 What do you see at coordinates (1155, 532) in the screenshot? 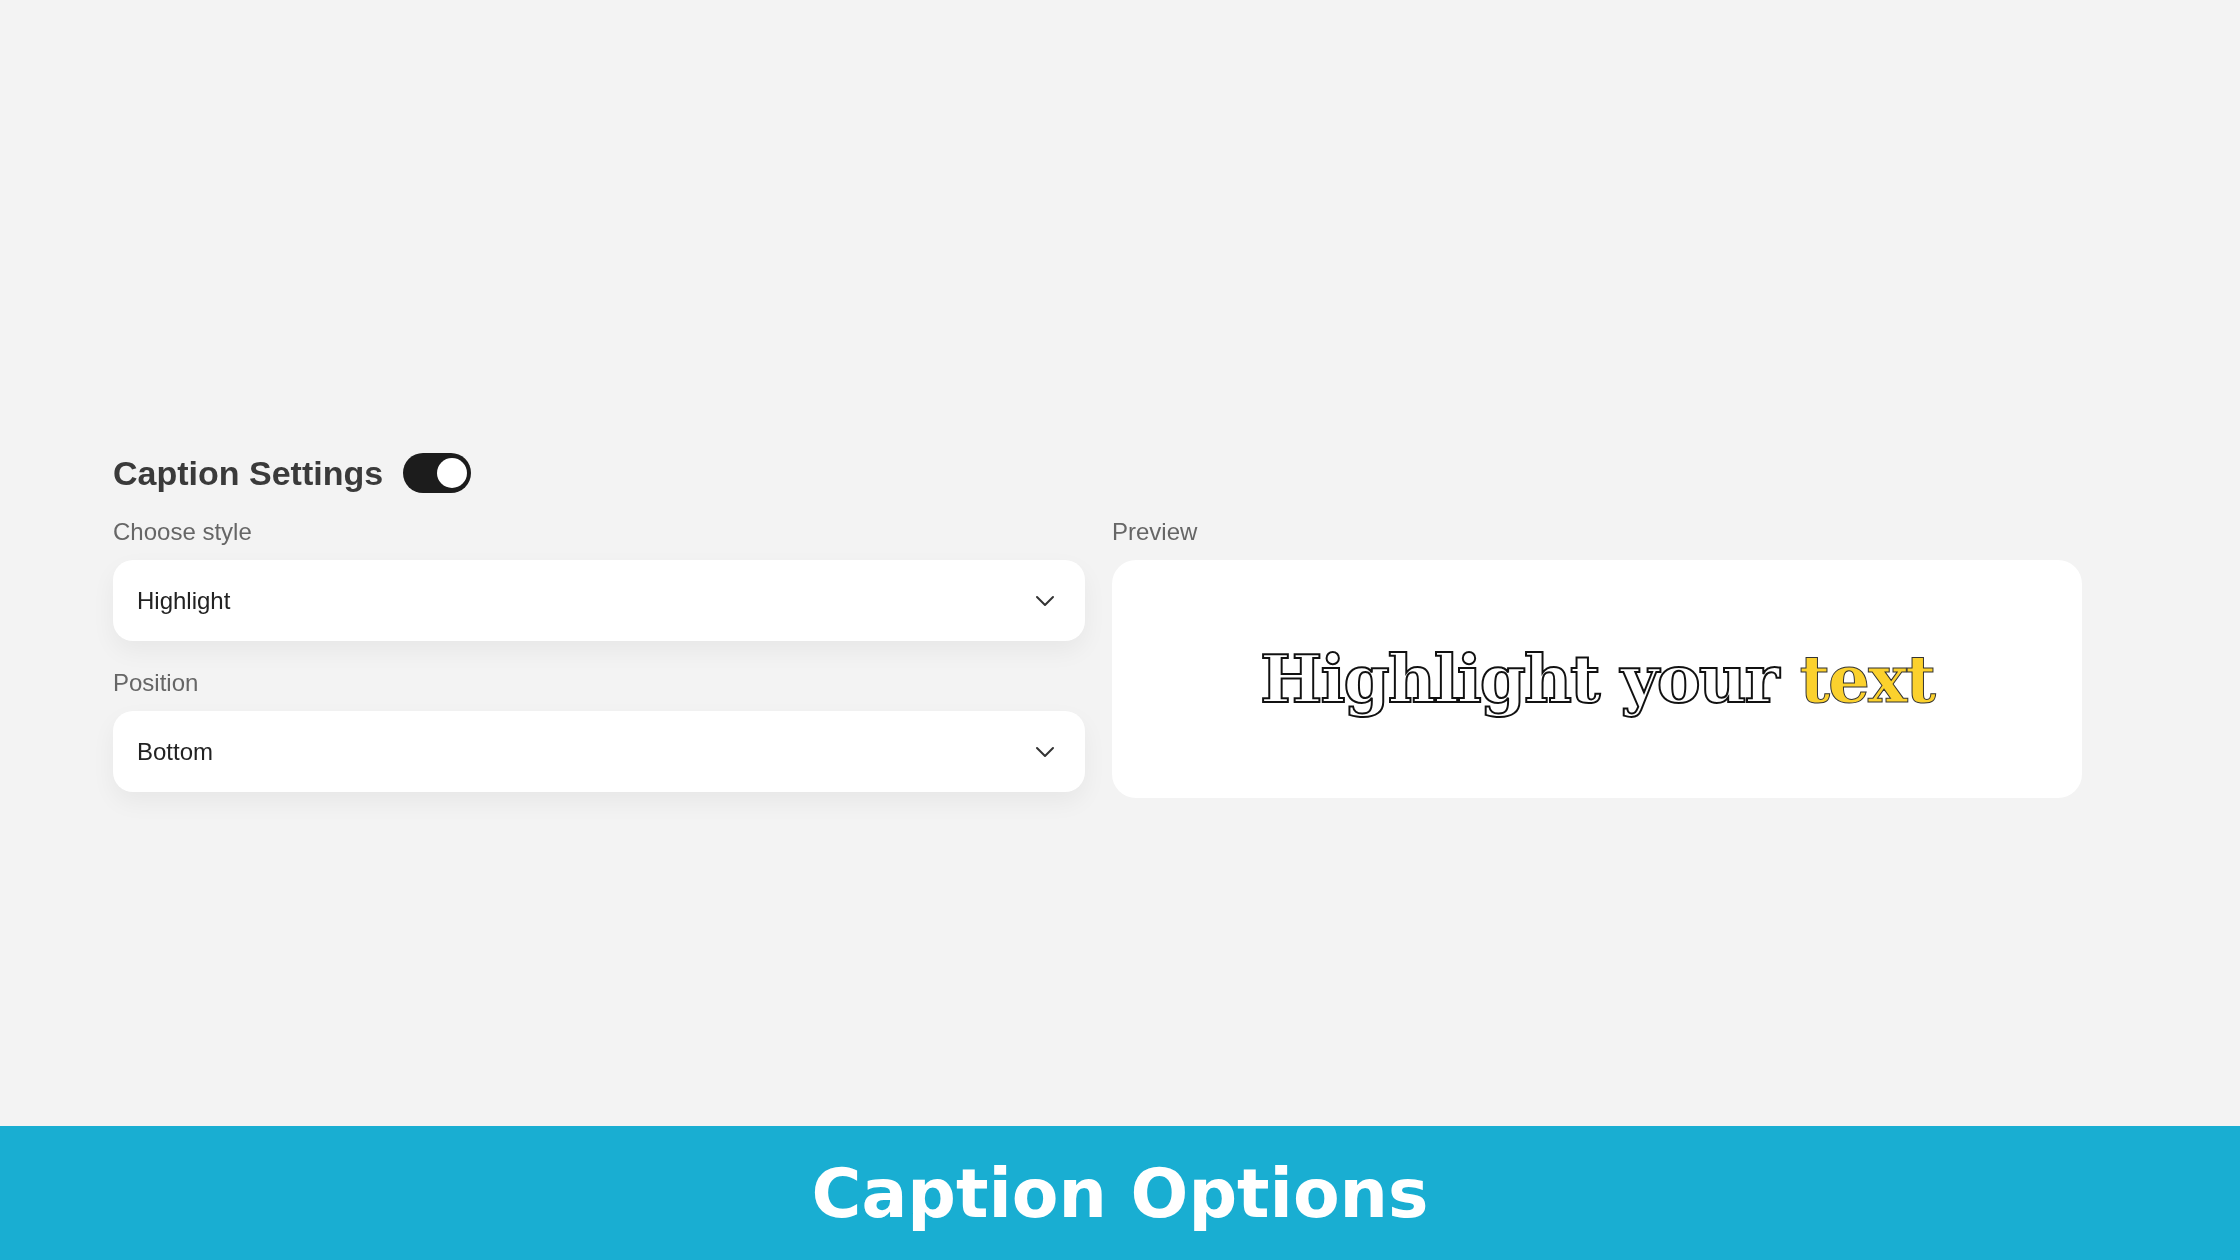
I see `preview-label: Preview` at bounding box center [1155, 532].